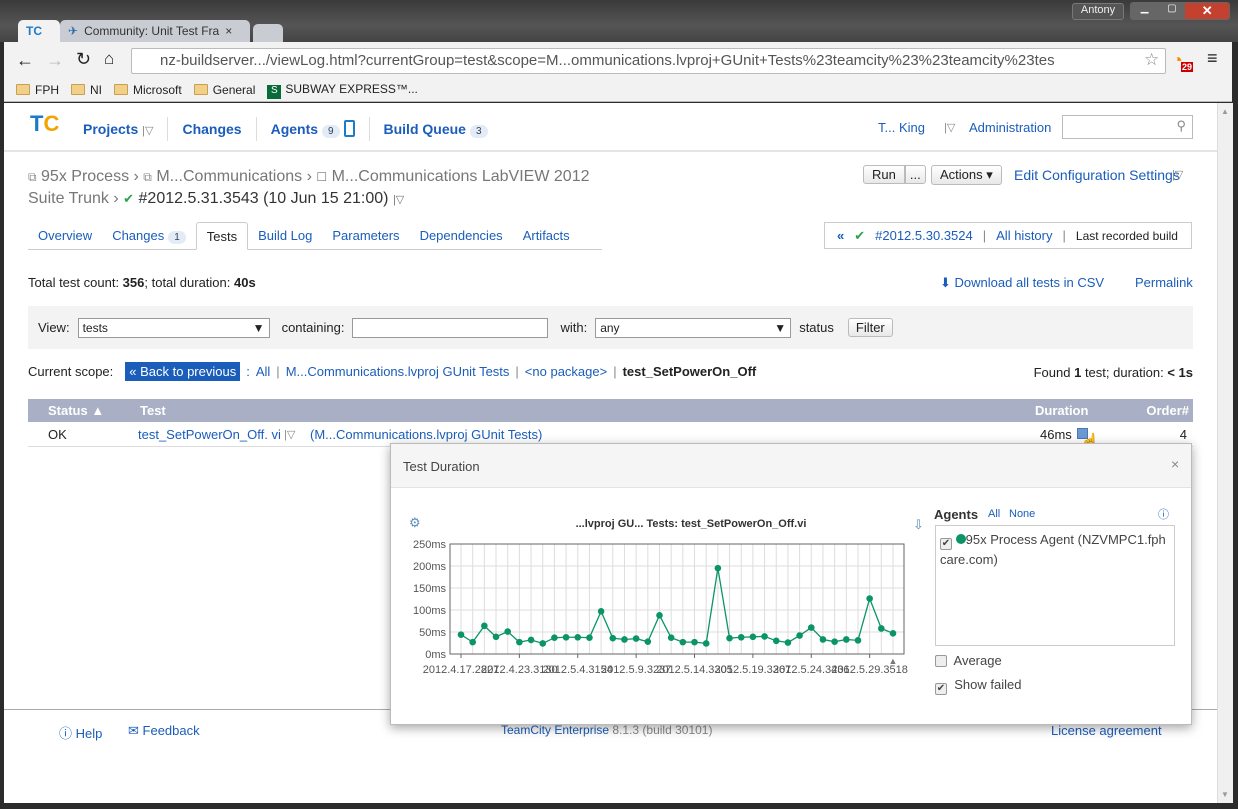  What do you see at coordinates (1145, 11) in the screenshot?
I see `minimize-button: ▁` at bounding box center [1145, 11].